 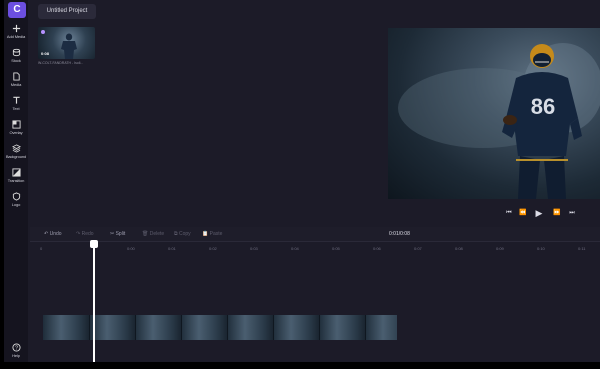 What do you see at coordinates (336, 248) in the screenshot?
I see `ruler-tick: 0:05` at bounding box center [336, 248].